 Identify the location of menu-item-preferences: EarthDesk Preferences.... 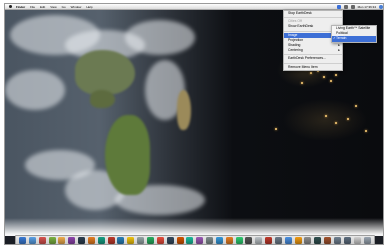
(313, 58).